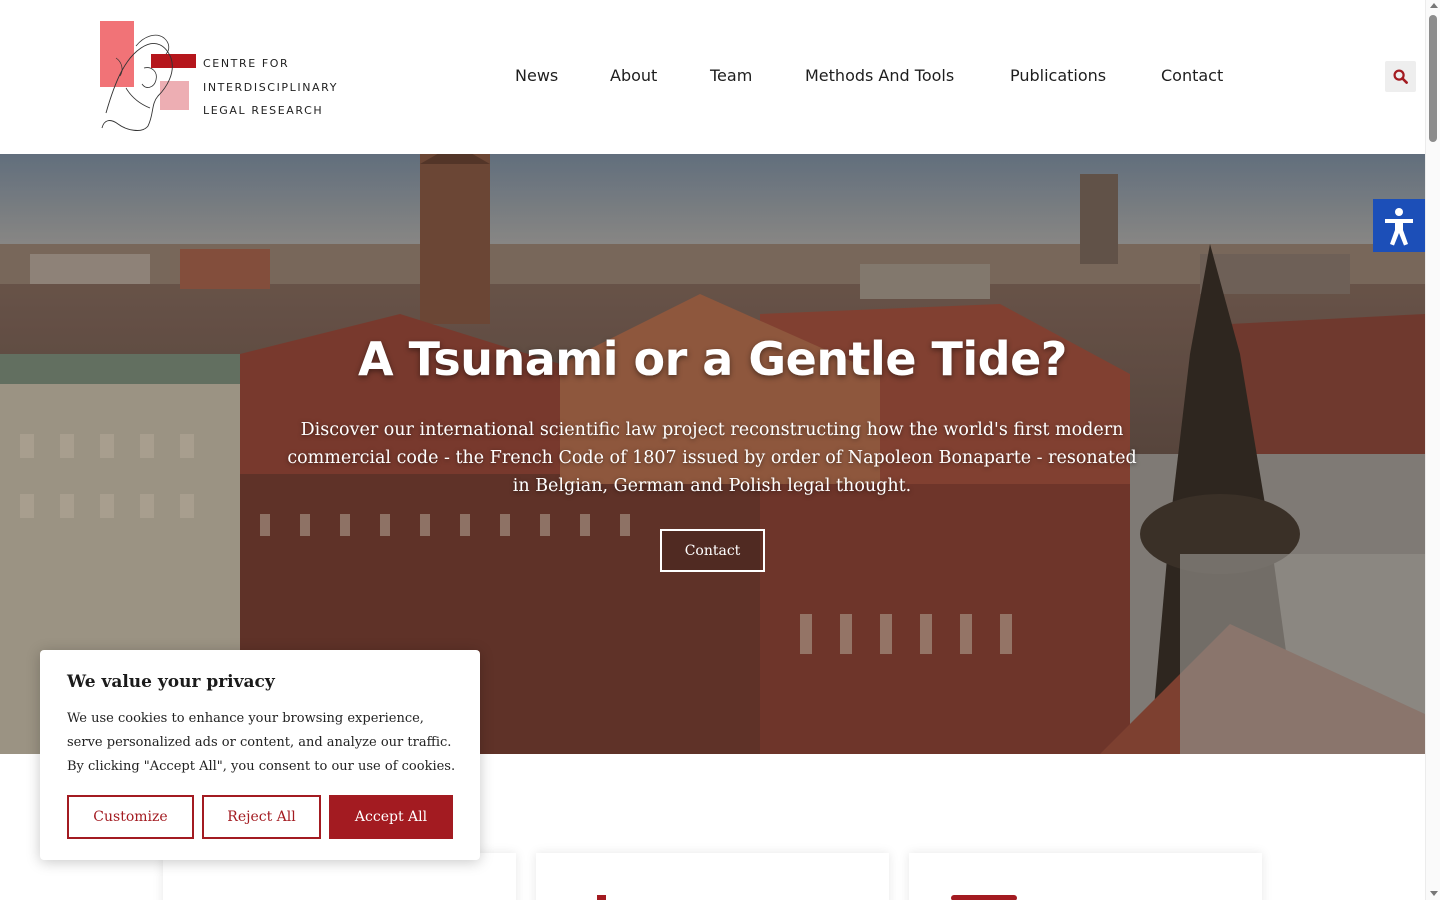  Describe the element at coordinates (261, 817) in the screenshot. I see `reject-all-button: Reject All` at that location.